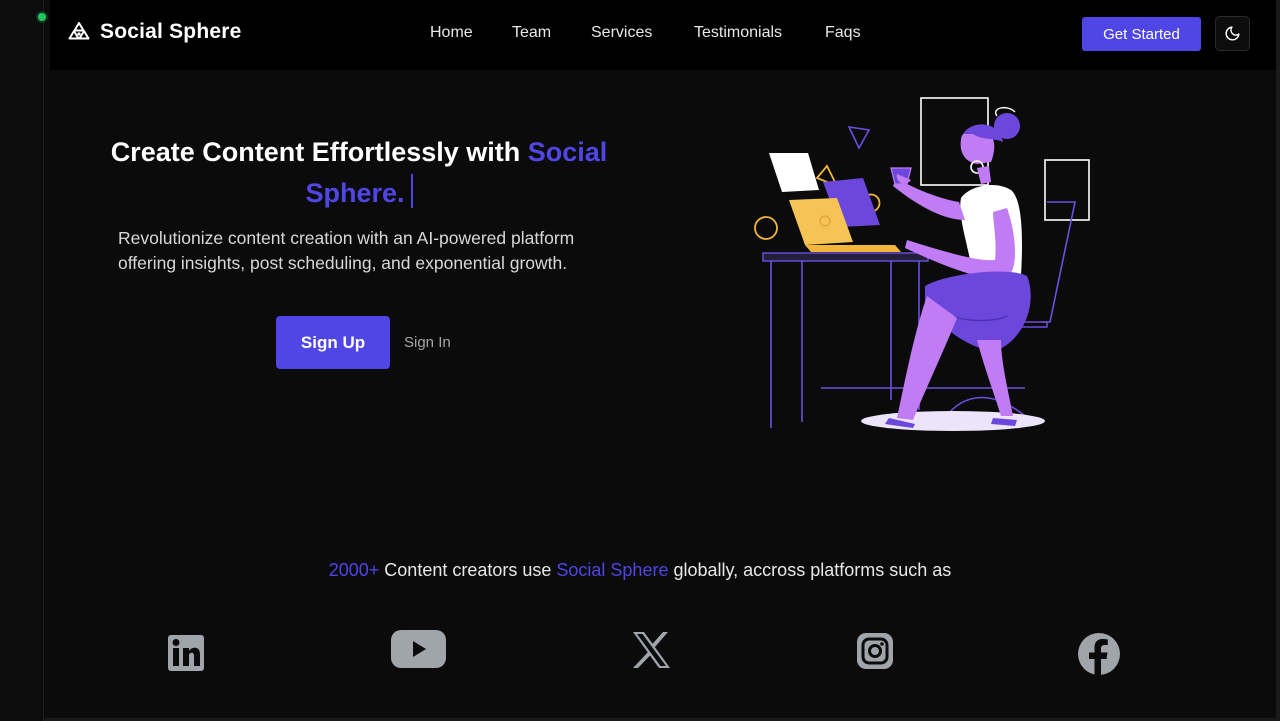  Describe the element at coordinates (171, 31) in the screenshot. I see `brand-name: Social Sphere` at that location.